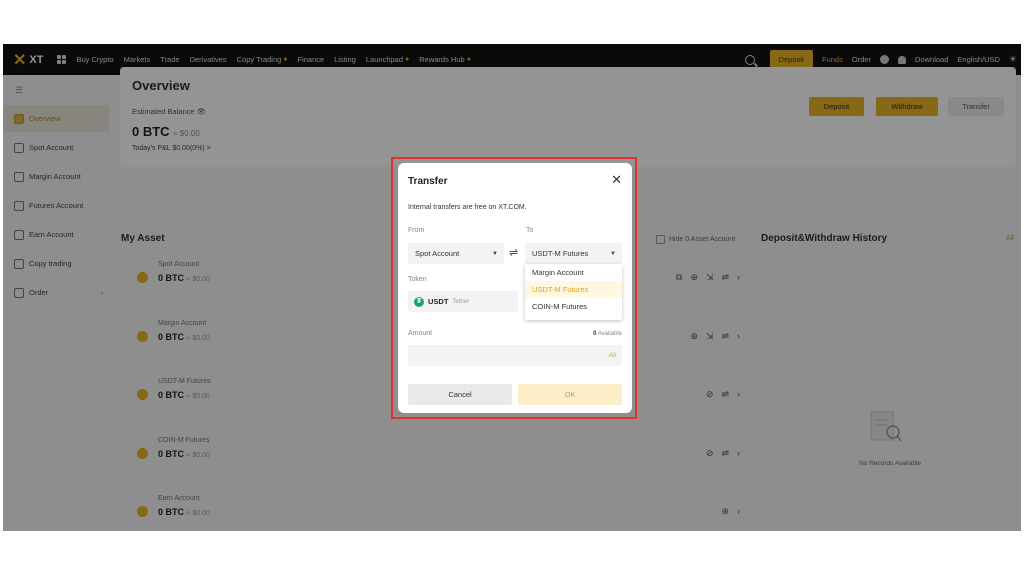 This screenshot has width=1024, height=576. Describe the element at coordinates (437, 253) in the screenshot. I see `from-value: Spot Account` at that location.